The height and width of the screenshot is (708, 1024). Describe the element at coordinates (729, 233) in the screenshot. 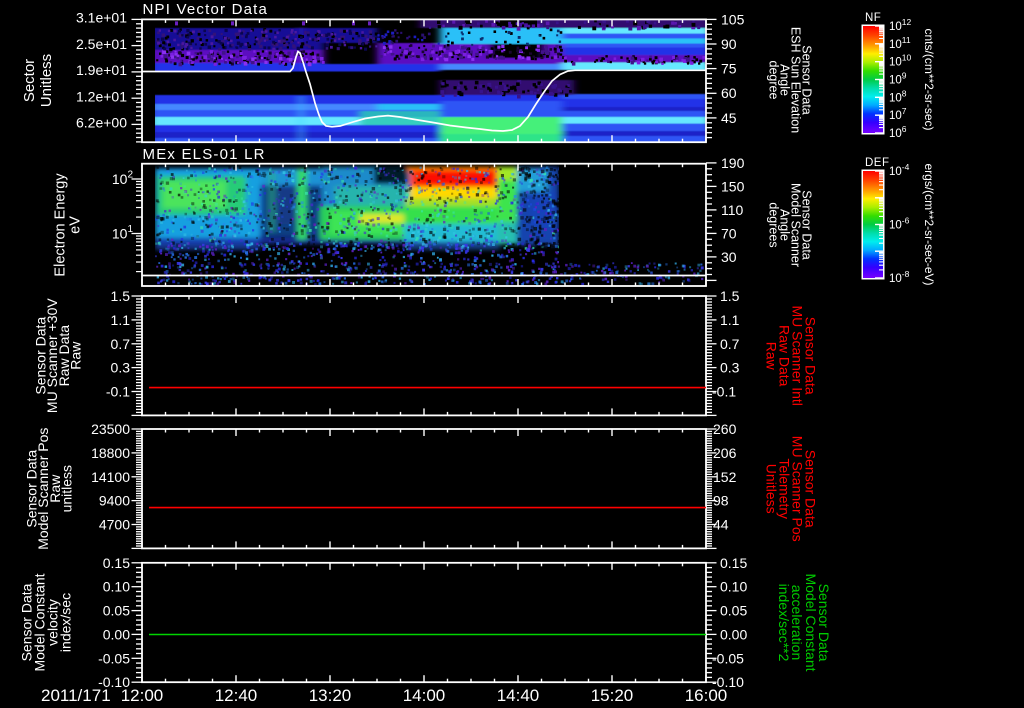

I see `svg-text: 70` at that location.